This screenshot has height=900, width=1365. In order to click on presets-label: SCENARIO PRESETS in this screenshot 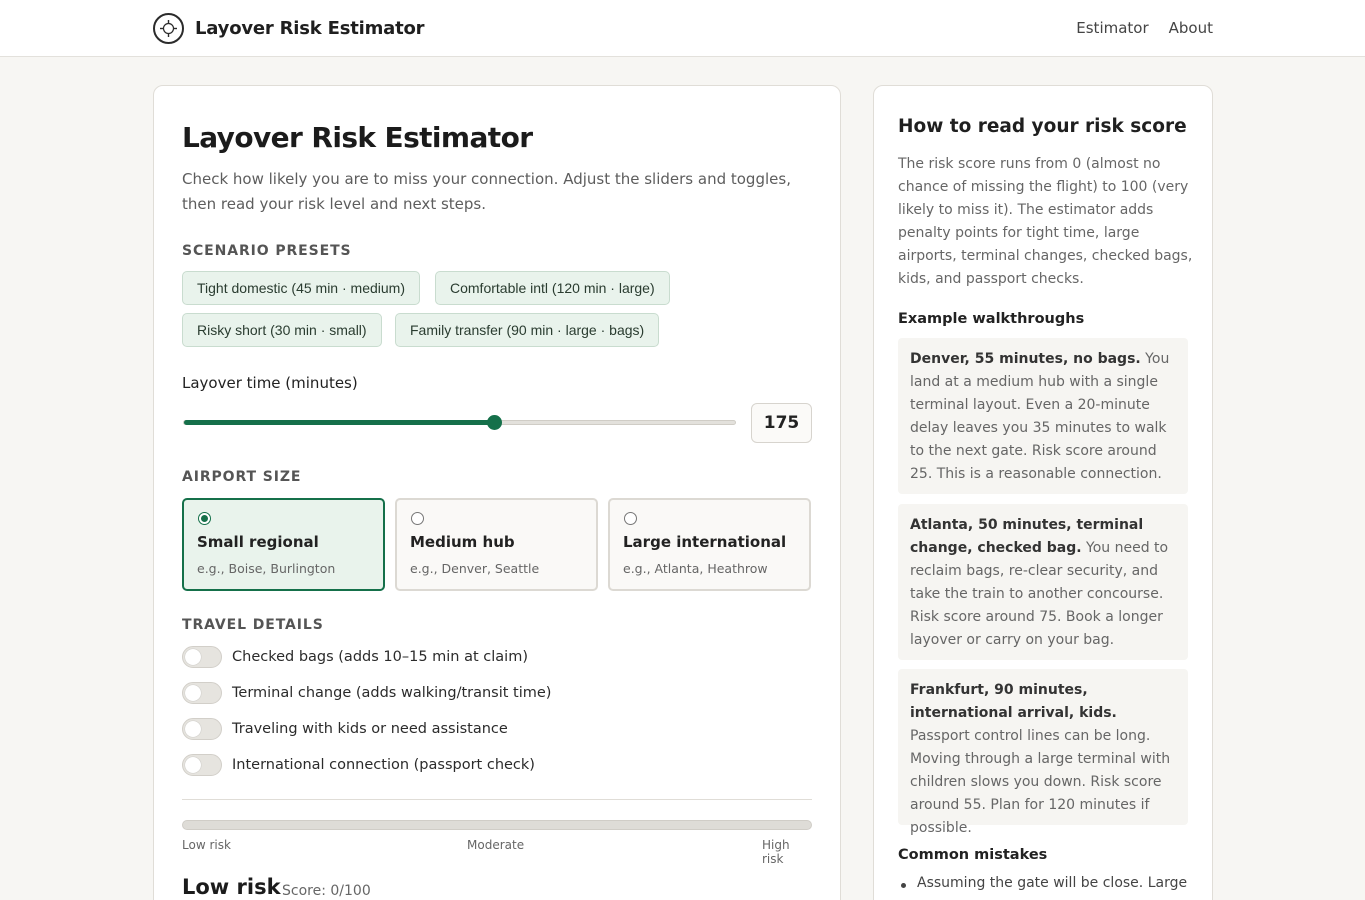, I will do `click(267, 251)`.